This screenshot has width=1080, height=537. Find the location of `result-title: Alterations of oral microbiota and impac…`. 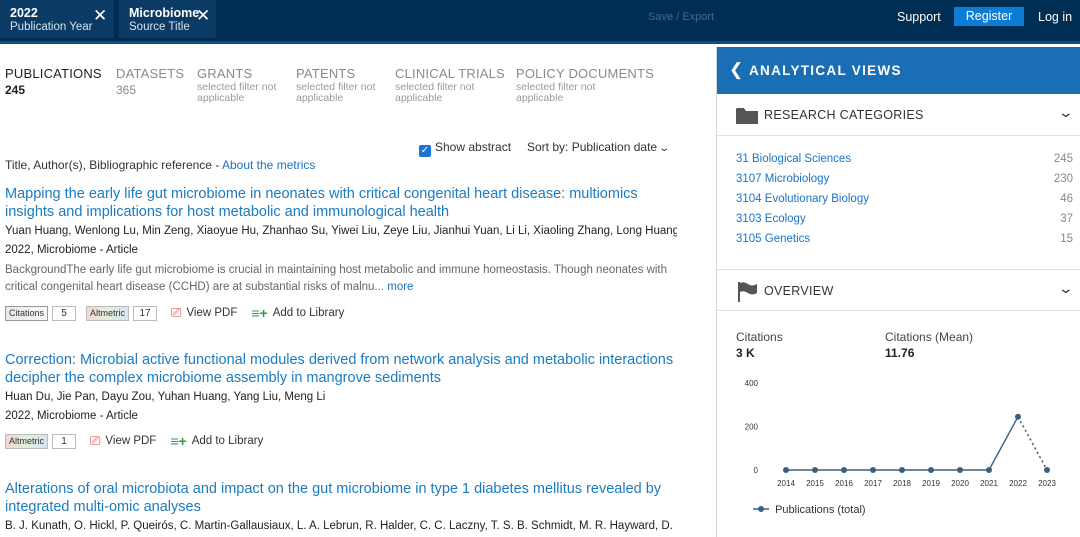

result-title: Alterations of oral microbiota and impac… is located at coordinates (345, 498).